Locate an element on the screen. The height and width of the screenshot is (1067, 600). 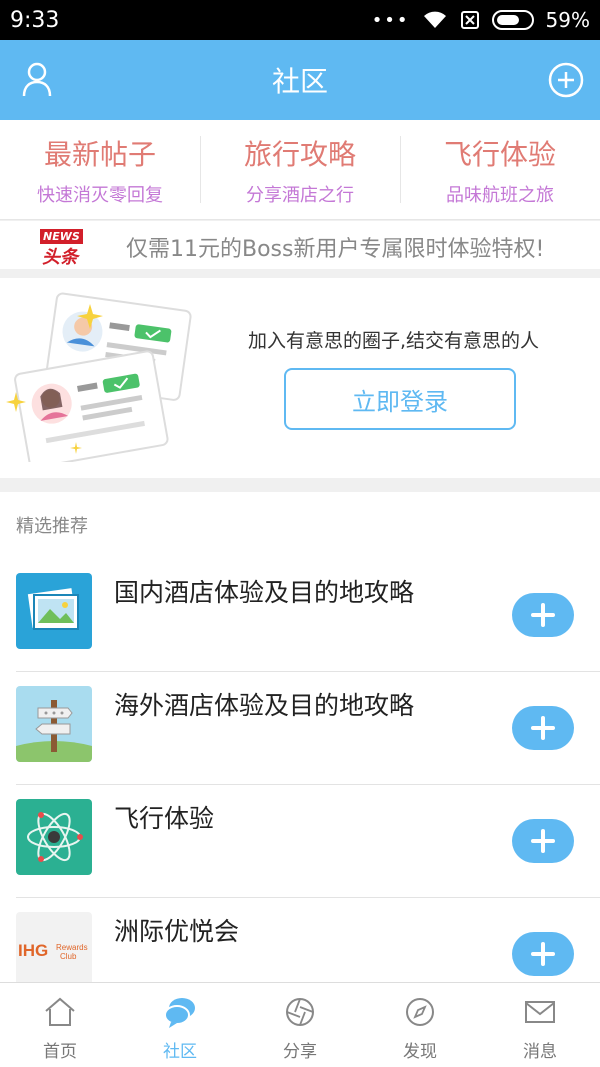
list-item: 飞行体验 is located at coordinates (308, 841).